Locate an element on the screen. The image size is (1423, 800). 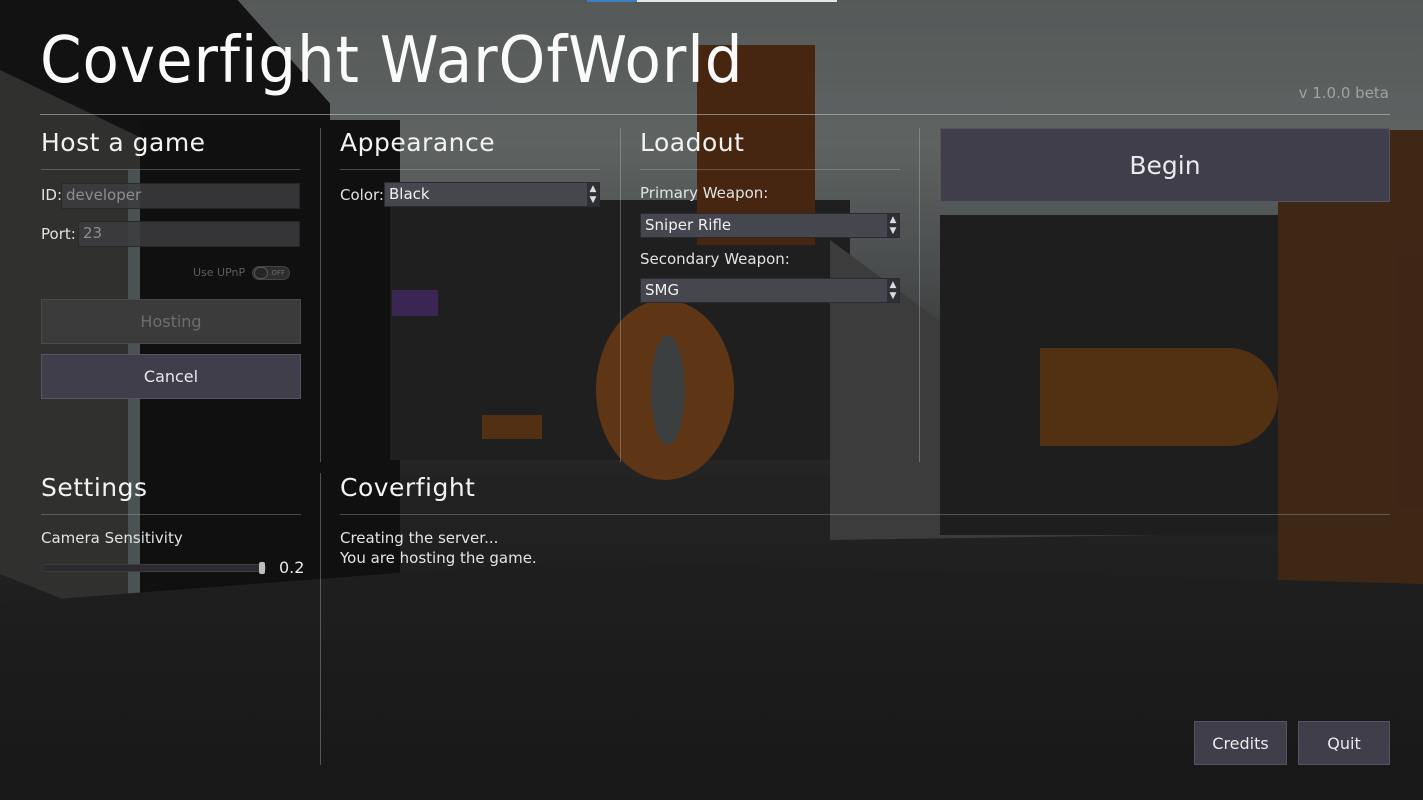
loadout-heading: Loadout is located at coordinates (692, 142).